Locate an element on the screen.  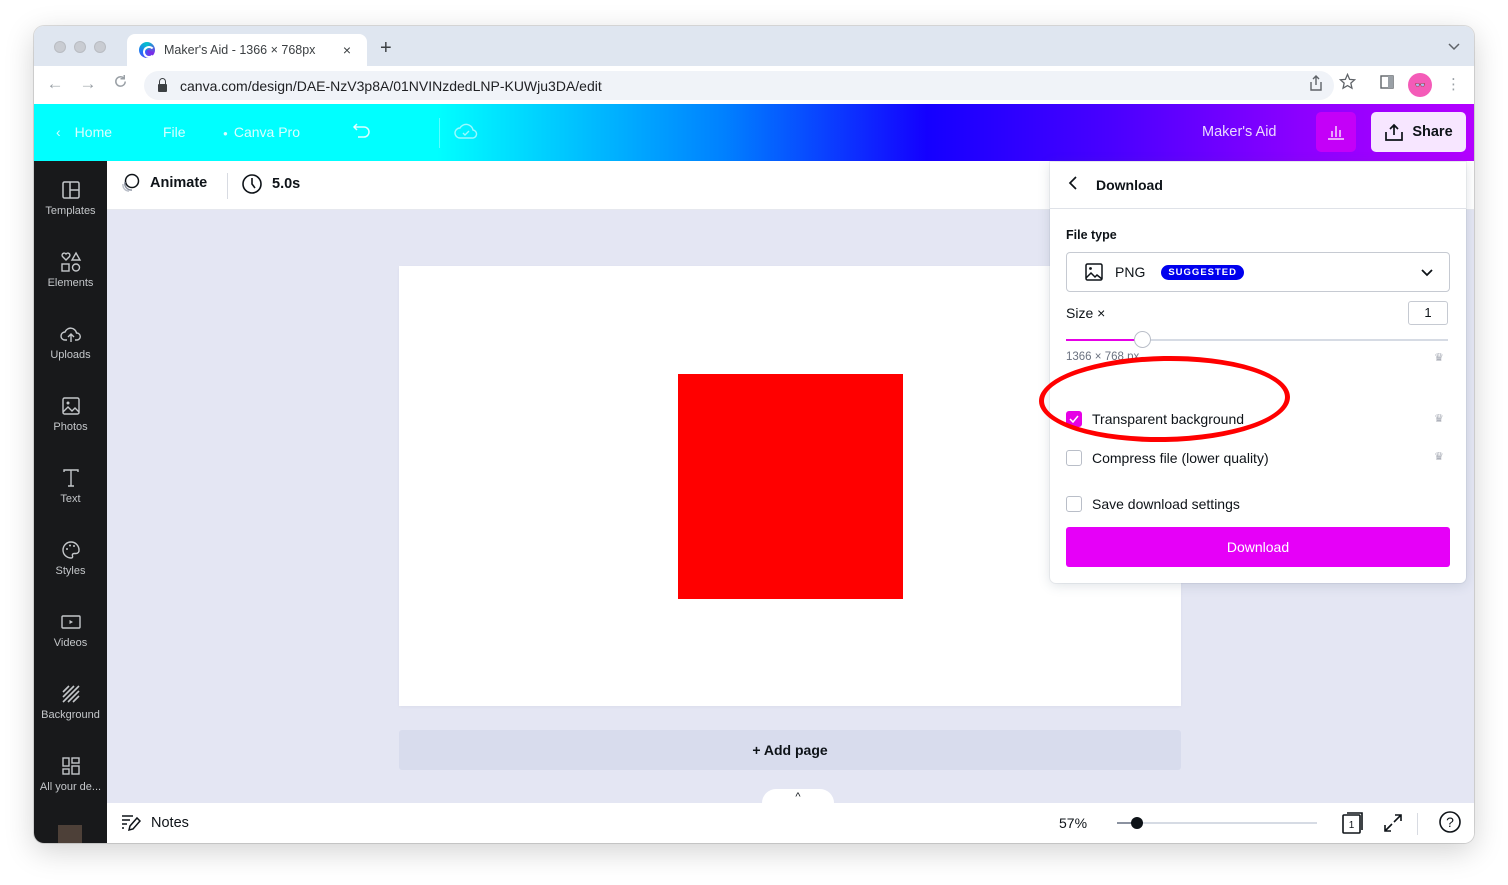
sidebar-label: Elements is located at coordinates (70, 283).